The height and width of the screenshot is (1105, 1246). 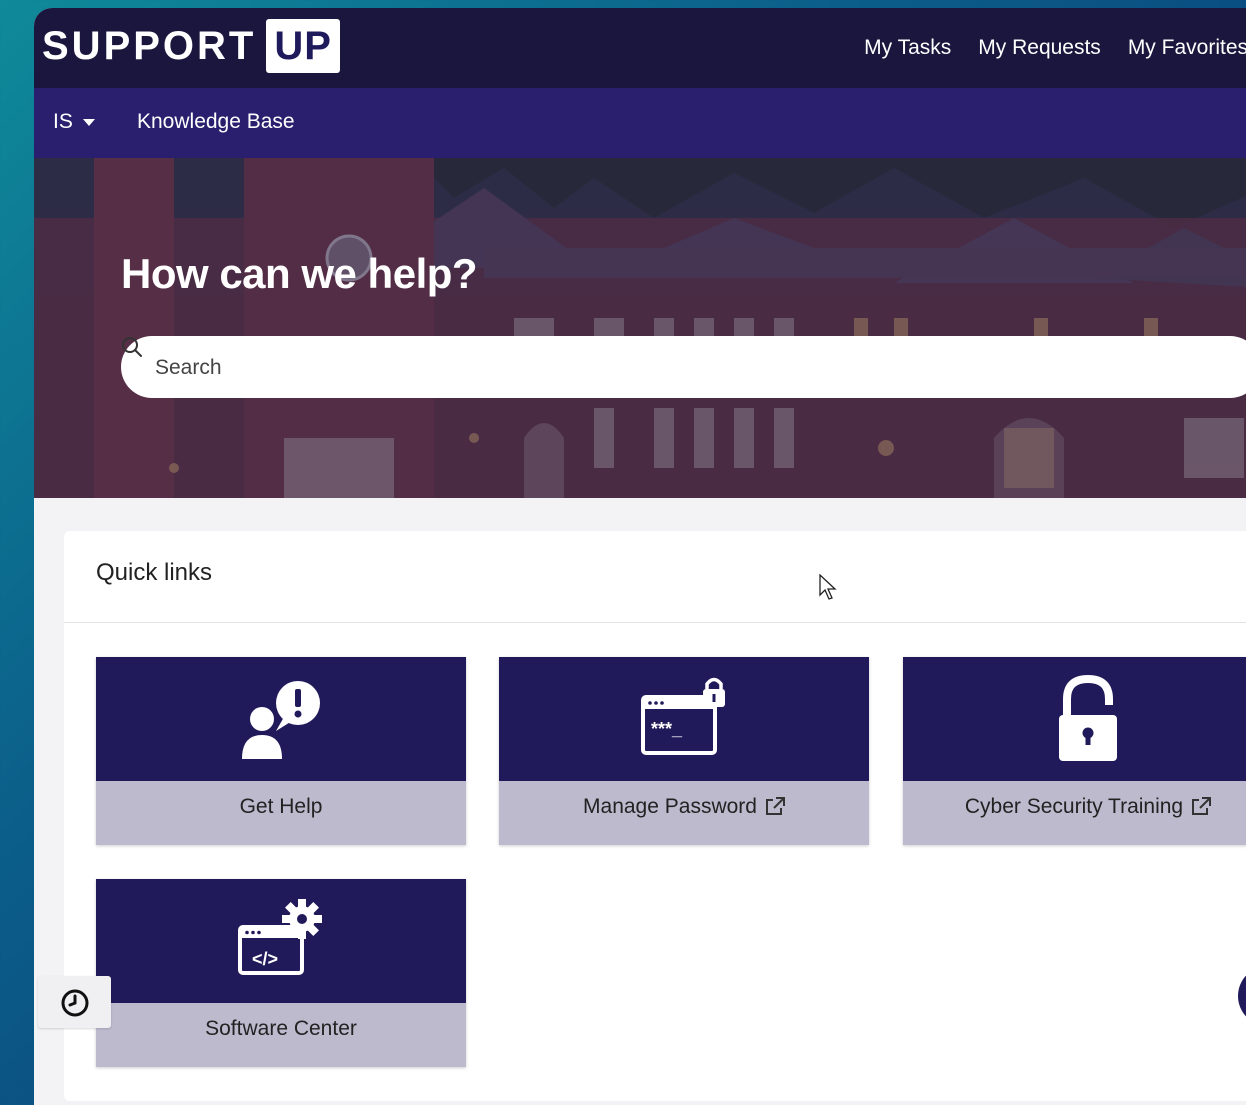 I want to click on divider, so click(x=655, y=622).